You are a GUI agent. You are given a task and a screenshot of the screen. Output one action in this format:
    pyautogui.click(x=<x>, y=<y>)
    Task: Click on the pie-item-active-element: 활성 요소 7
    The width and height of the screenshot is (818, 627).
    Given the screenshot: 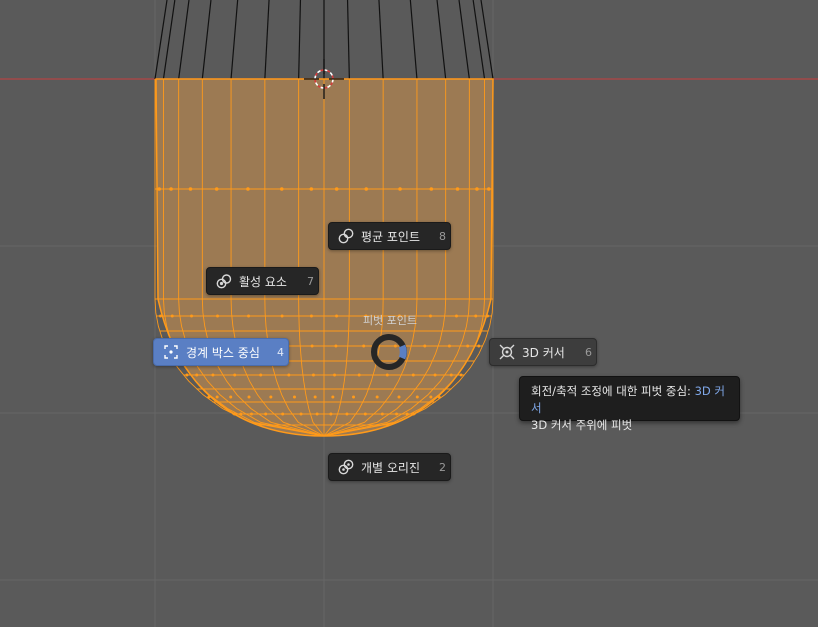 What is the action you would take?
    pyautogui.click(x=262, y=281)
    